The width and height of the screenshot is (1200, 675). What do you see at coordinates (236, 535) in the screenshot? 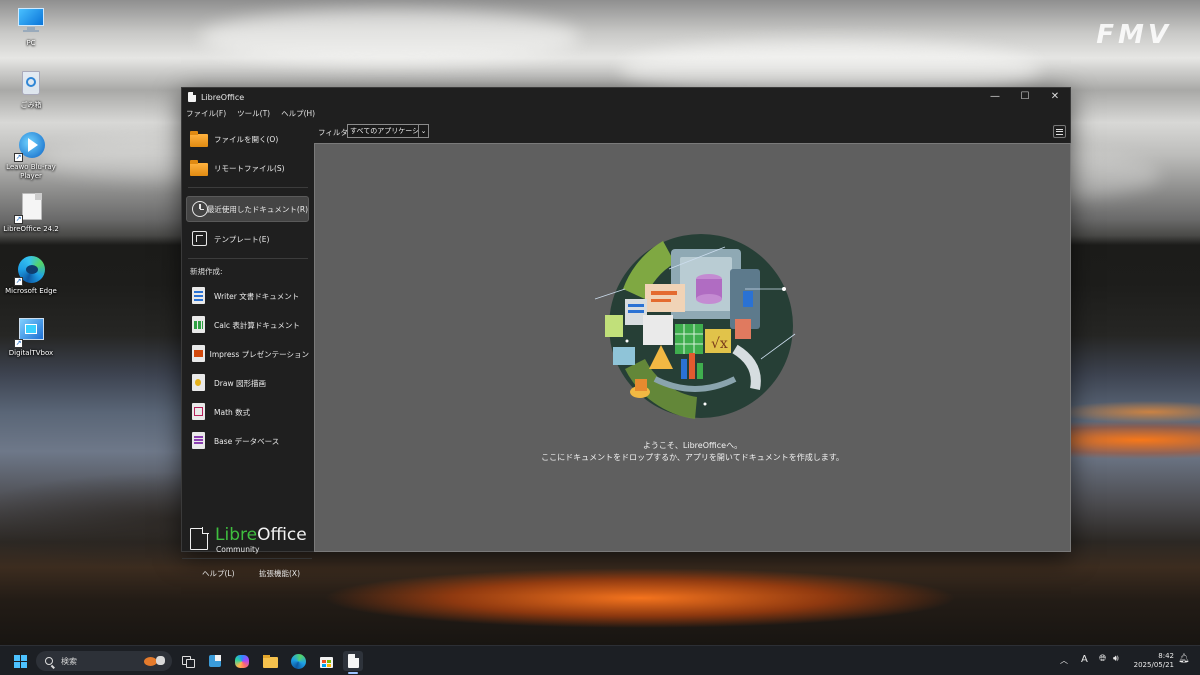
I see `logo-word-libre: Libre` at bounding box center [236, 535].